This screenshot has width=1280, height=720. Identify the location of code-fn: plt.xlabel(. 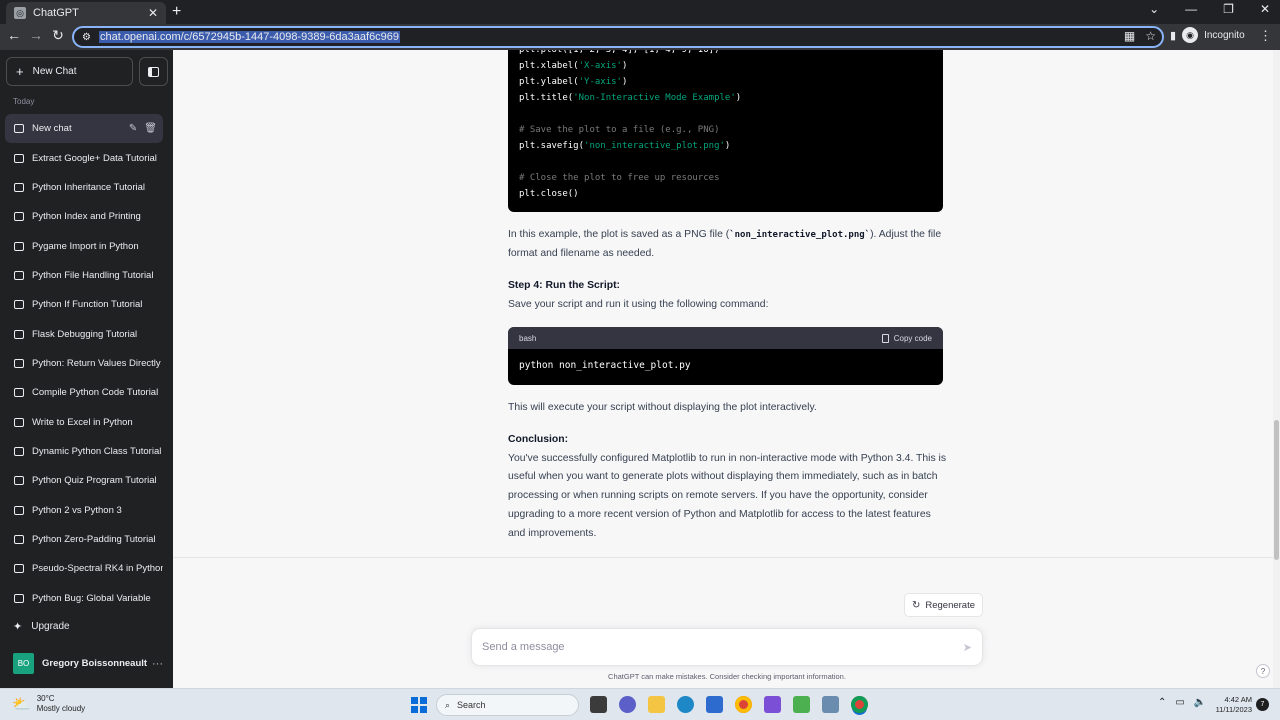
(549, 66).